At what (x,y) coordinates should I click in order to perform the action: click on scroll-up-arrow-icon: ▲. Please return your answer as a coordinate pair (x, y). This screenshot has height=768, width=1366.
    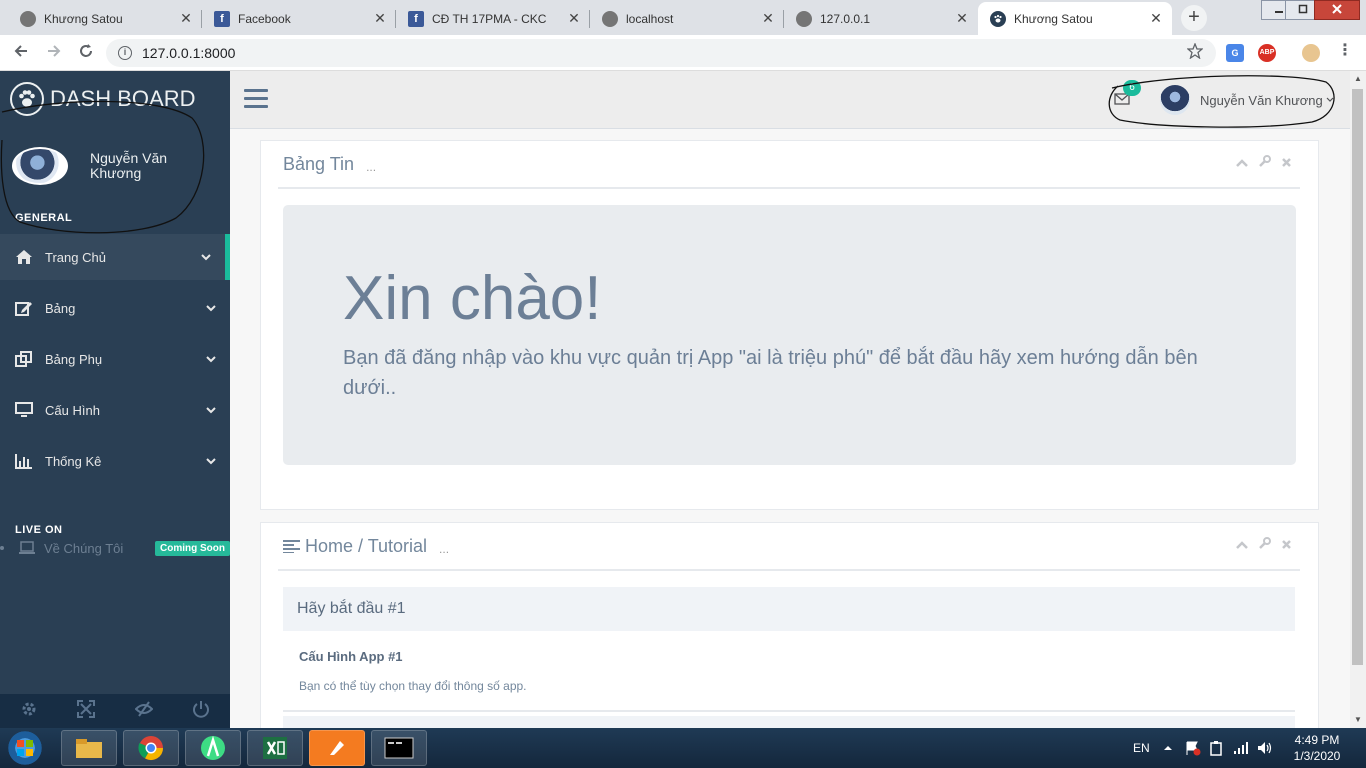
    Looking at the image, I should click on (1358, 79).